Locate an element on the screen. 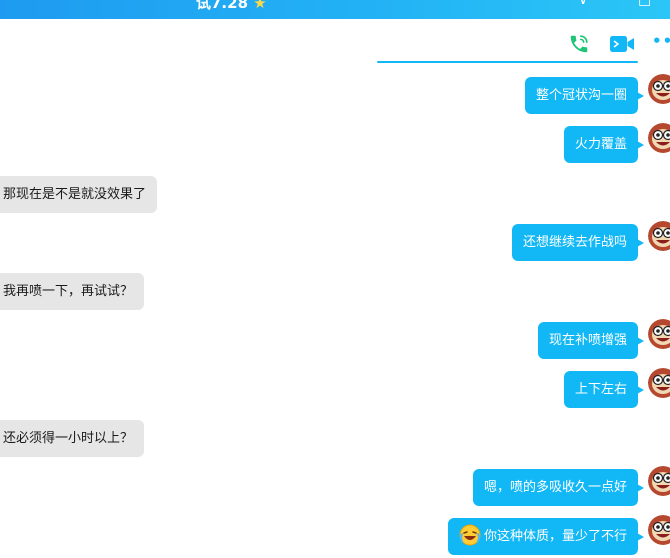 The width and height of the screenshot is (670, 558). minimize-button: ∨ is located at coordinates (583, 4).